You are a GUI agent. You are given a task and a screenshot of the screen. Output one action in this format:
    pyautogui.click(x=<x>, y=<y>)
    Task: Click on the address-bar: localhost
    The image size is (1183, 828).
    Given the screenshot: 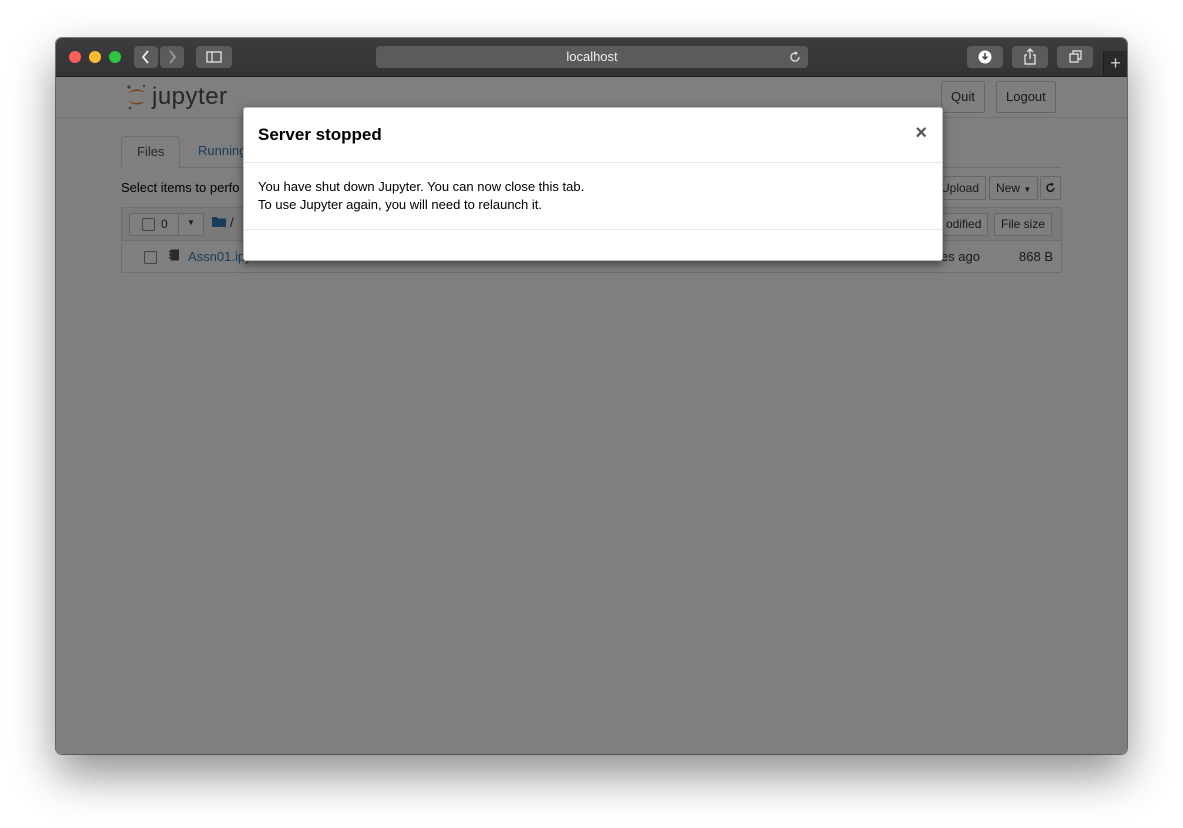 What is the action you would take?
    pyautogui.click(x=592, y=57)
    